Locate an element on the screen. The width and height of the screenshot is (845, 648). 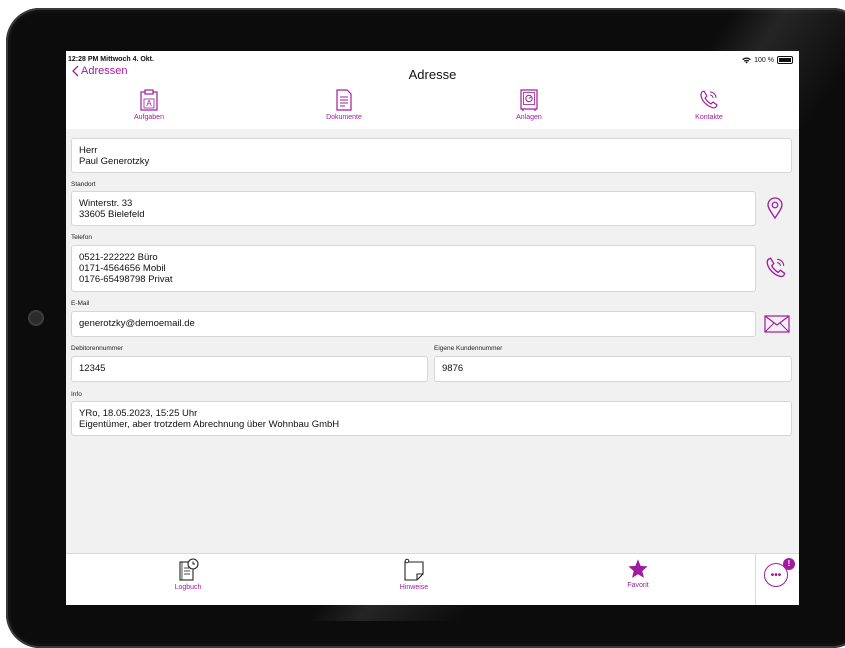
bottom-tab-bar: Logbuch Hinweise Favorit ••• ! is located at coordinates (432, 579).